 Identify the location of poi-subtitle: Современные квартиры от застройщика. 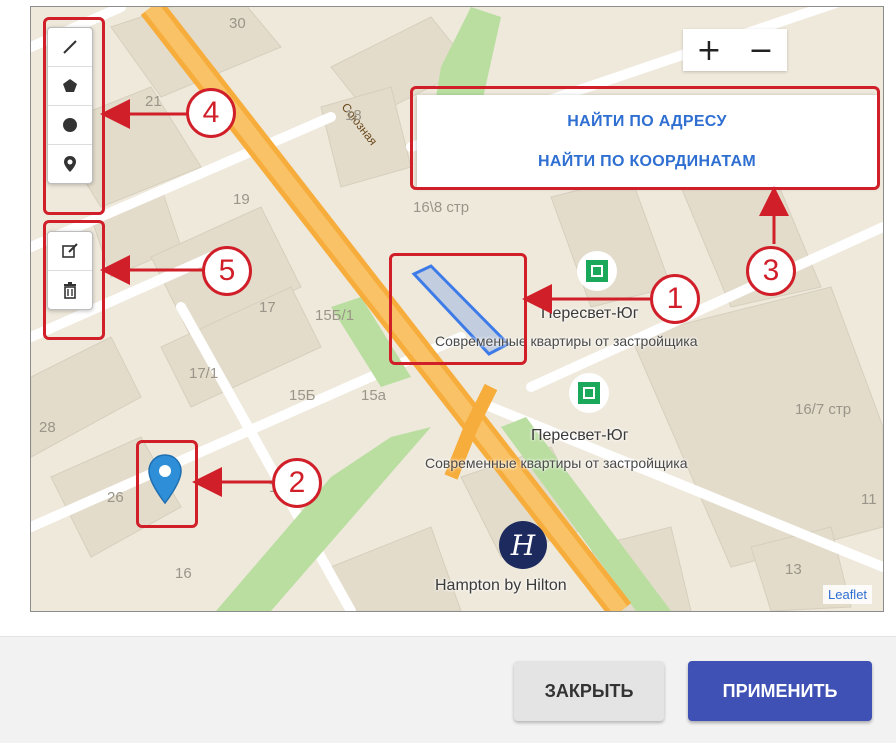
(556, 463).